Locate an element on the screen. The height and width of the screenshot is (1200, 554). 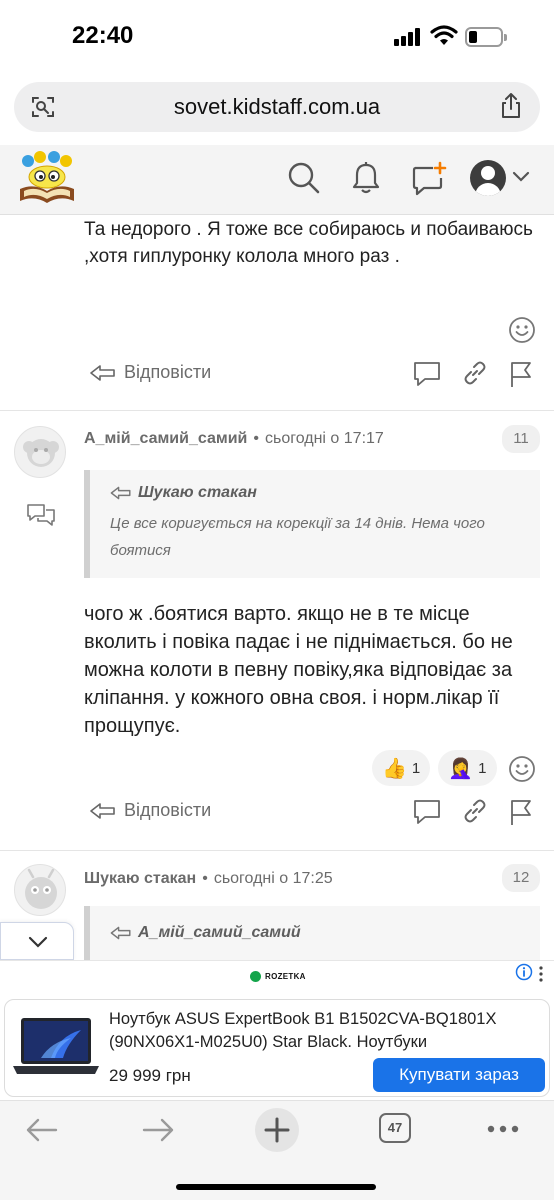
collapse-ad-button is located at coordinates (37, 941).